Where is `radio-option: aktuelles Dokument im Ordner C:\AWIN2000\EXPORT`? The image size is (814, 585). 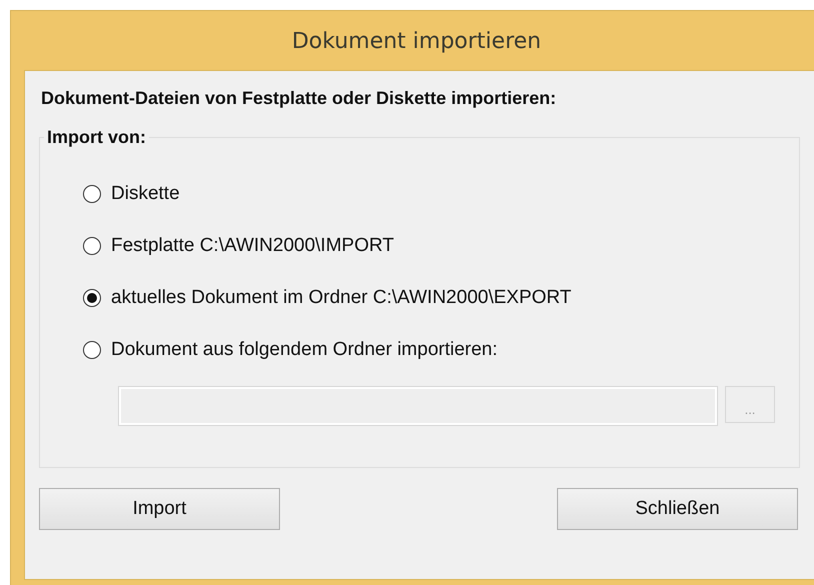 radio-option: aktuelles Dokument im Ordner C:\AWIN2000\EXPORT is located at coordinates (441, 297).